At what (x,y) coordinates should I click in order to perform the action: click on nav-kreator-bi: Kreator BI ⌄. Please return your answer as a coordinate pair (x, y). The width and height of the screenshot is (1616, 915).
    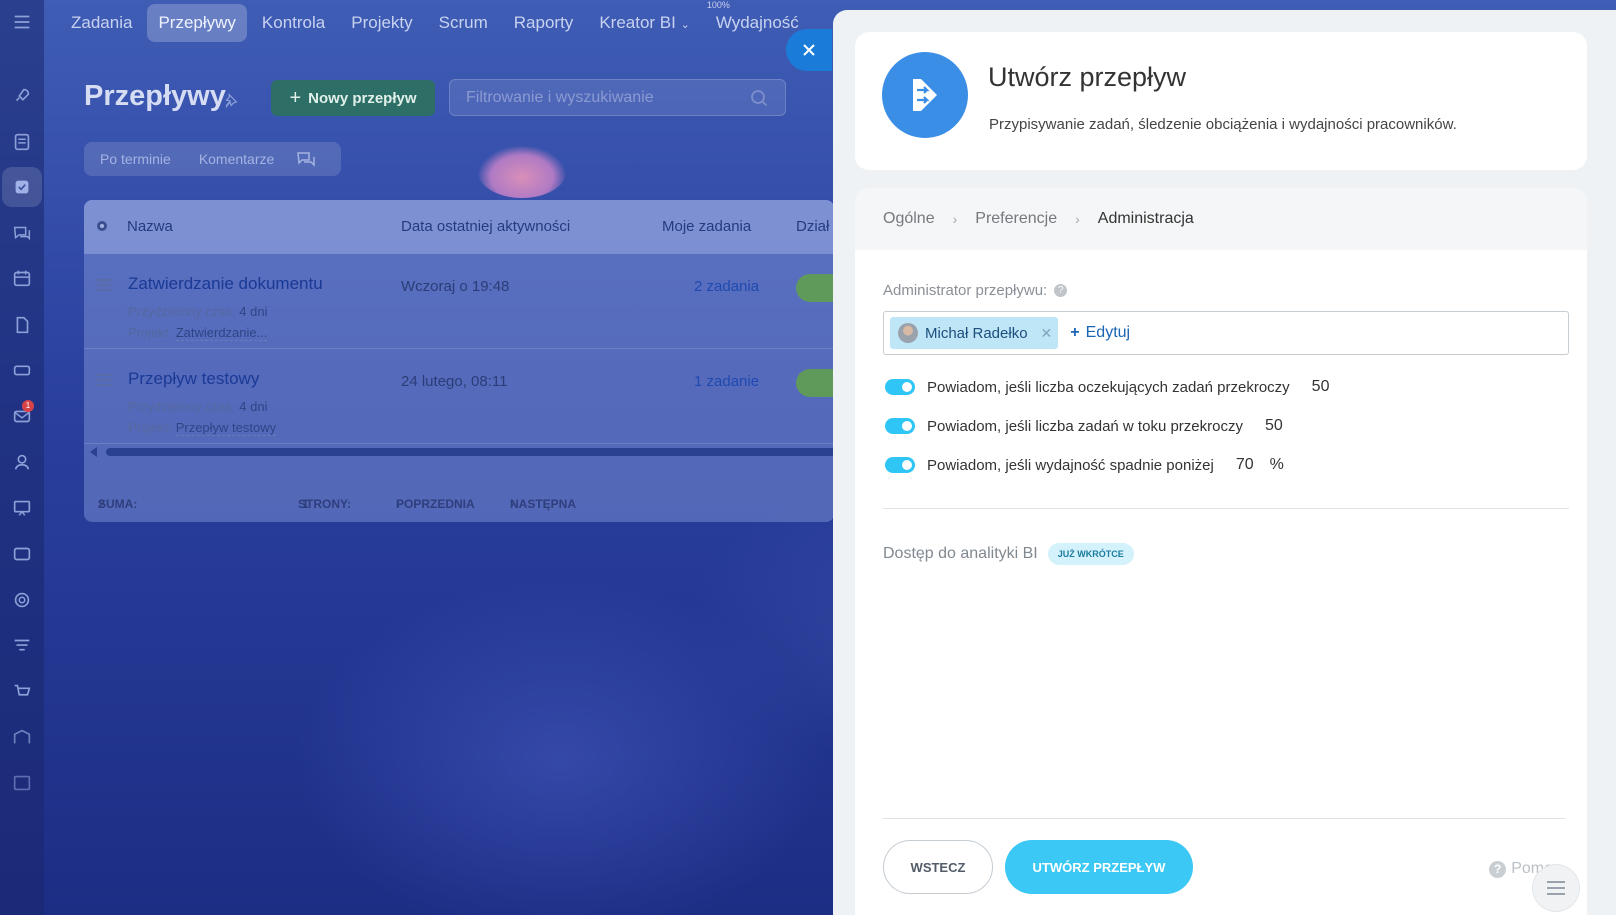
    Looking at the image, I should click on (644, 23).